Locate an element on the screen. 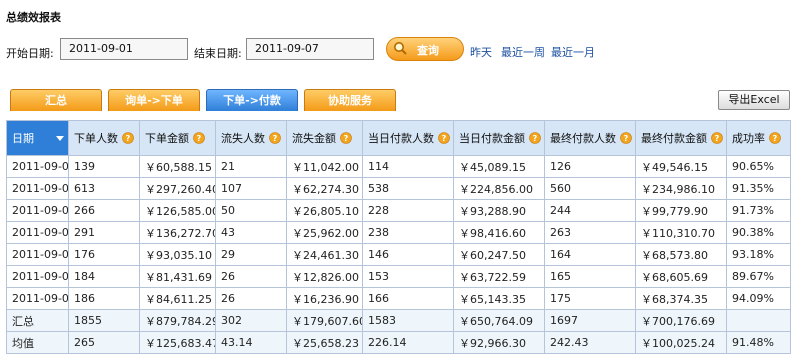 This screenshot has height=361, width=800. table-cell: 186 is located at coordinates (104, 298).